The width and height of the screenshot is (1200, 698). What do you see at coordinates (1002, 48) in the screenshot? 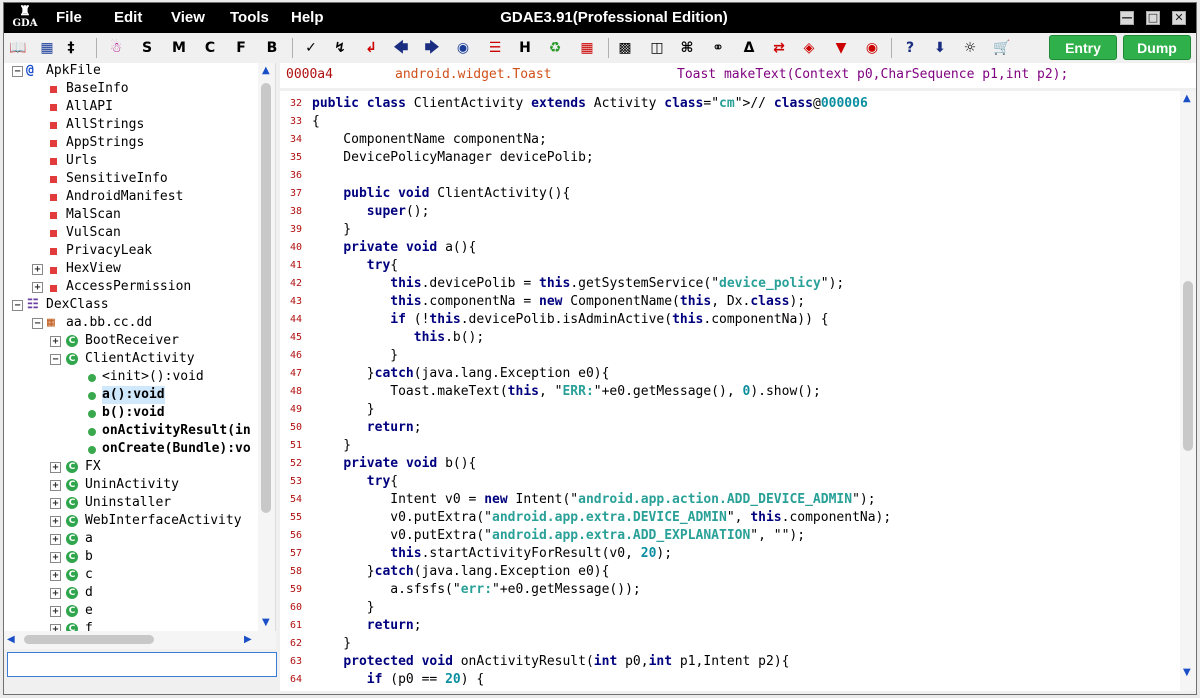
I see `cart-icon: 🛒` at bounding box center [1002, 48].